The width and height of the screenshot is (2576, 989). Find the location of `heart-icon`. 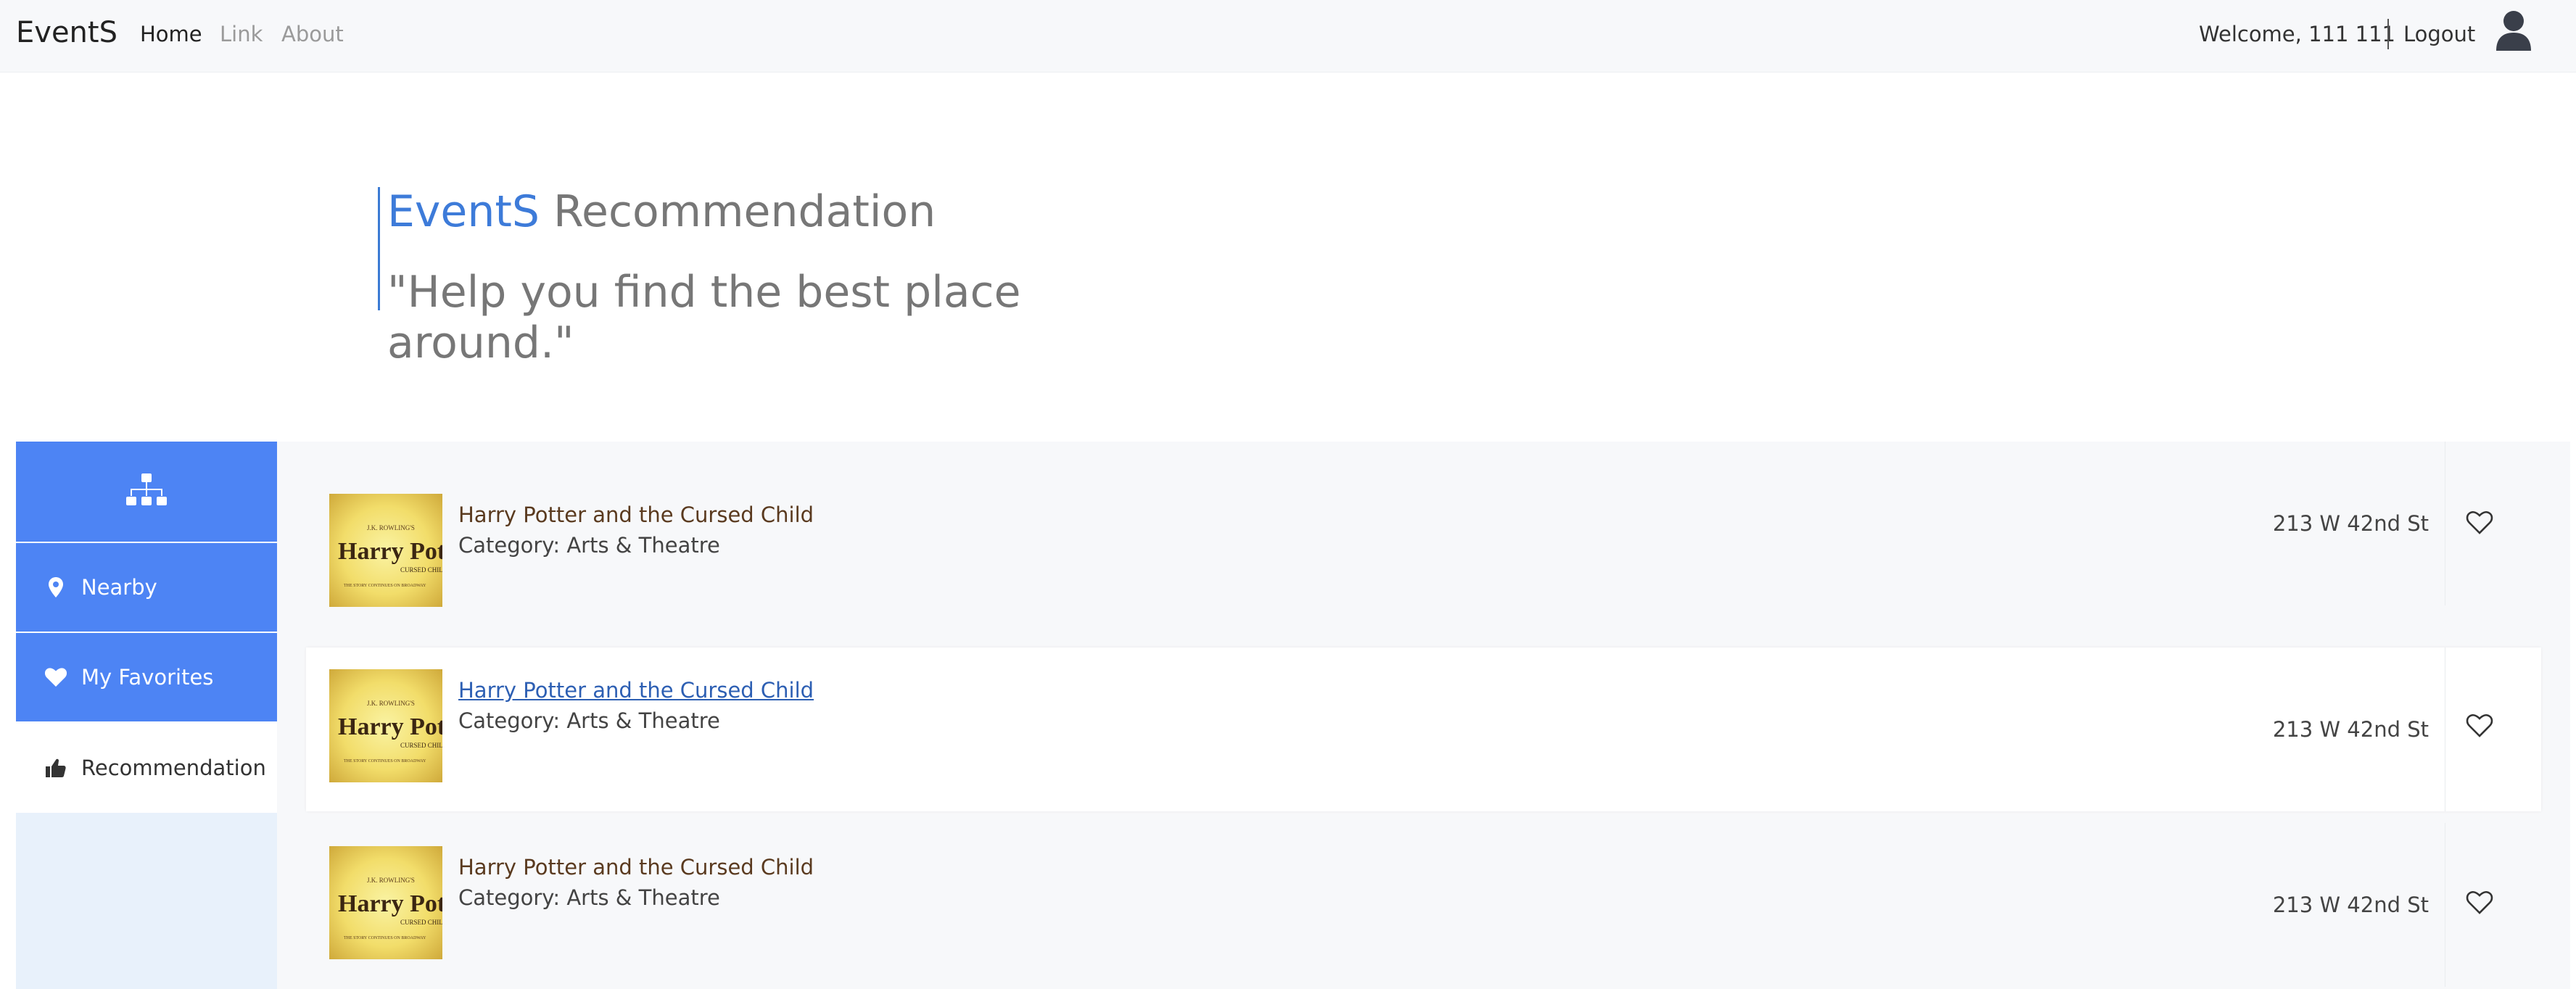

heart-icon is located at coordinates (56, 677).